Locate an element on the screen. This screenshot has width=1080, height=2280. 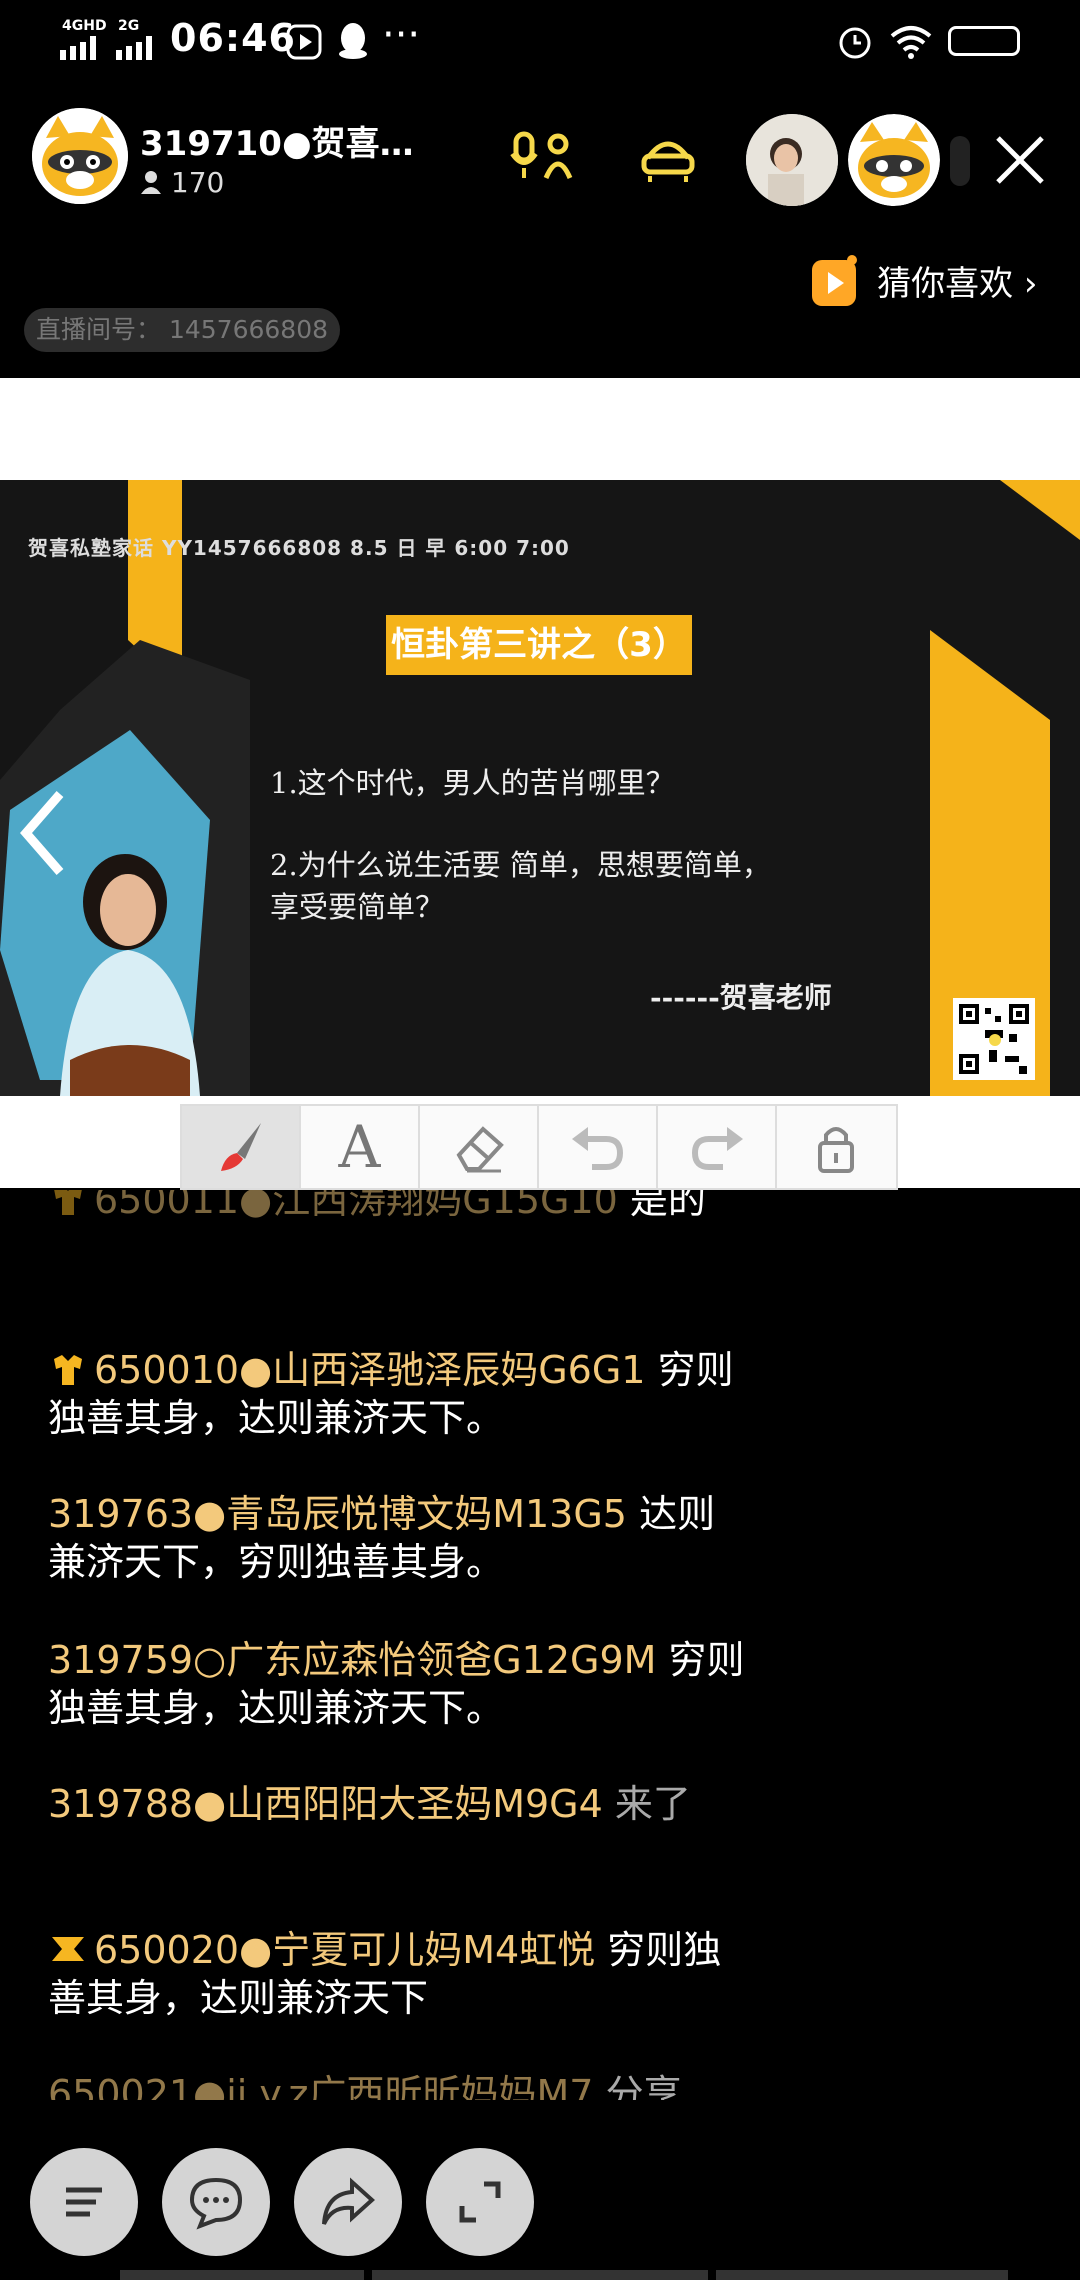
chat-message: 650011●江西涛翔妈G15G10 是的 is located at coordinates (398, 1207).